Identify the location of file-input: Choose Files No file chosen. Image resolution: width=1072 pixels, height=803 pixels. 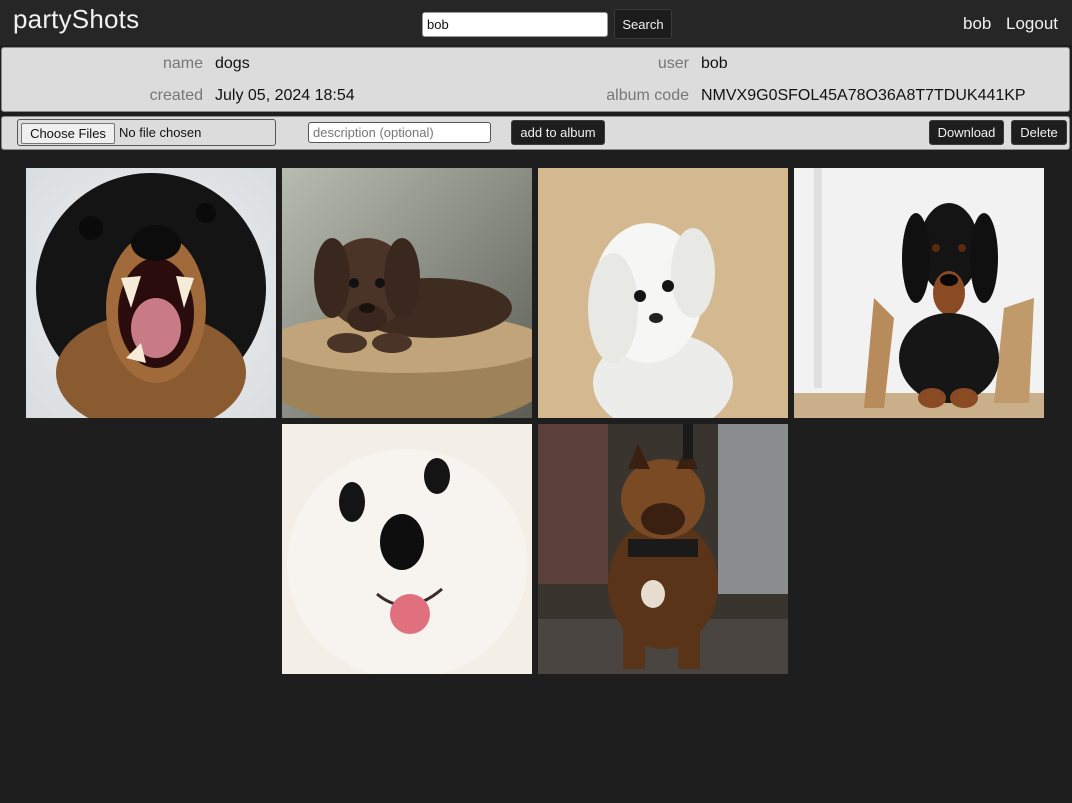
(146, 132).